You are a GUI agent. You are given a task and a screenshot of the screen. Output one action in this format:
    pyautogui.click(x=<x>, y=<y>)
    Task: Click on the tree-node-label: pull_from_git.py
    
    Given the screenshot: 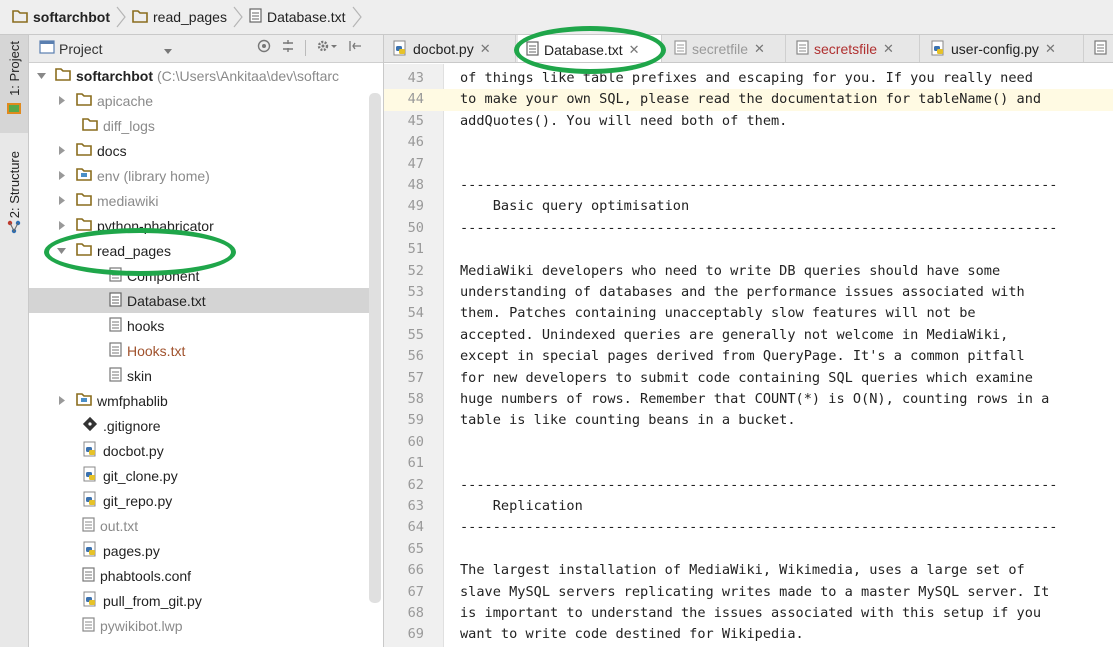 What is the action you would take?
    pyautogui.click(x=152, y=600)
    